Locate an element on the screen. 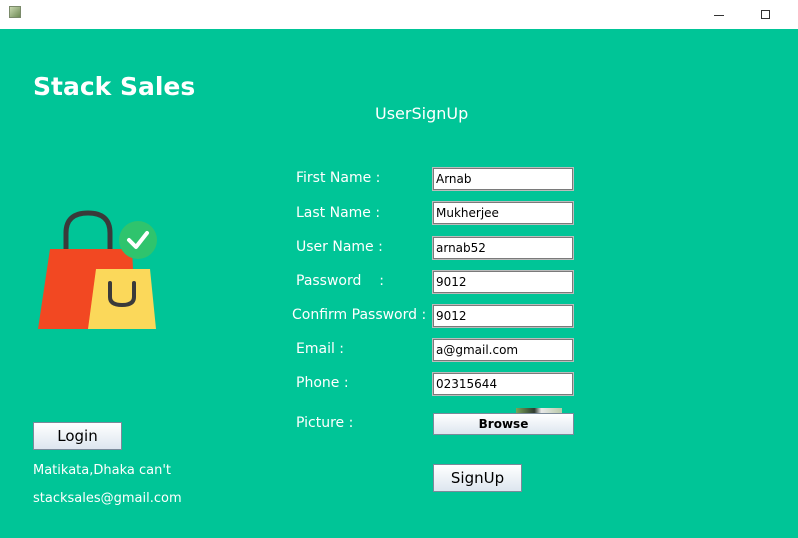 The image size is (798, 538). email-field is located at coordinates (503, 350).